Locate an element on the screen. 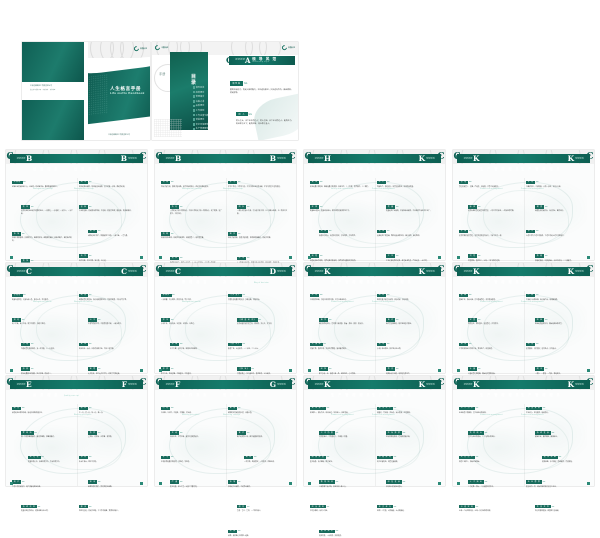 The image size is (600, 538). block-label: 容 错 is located at coordinates (93, 369).